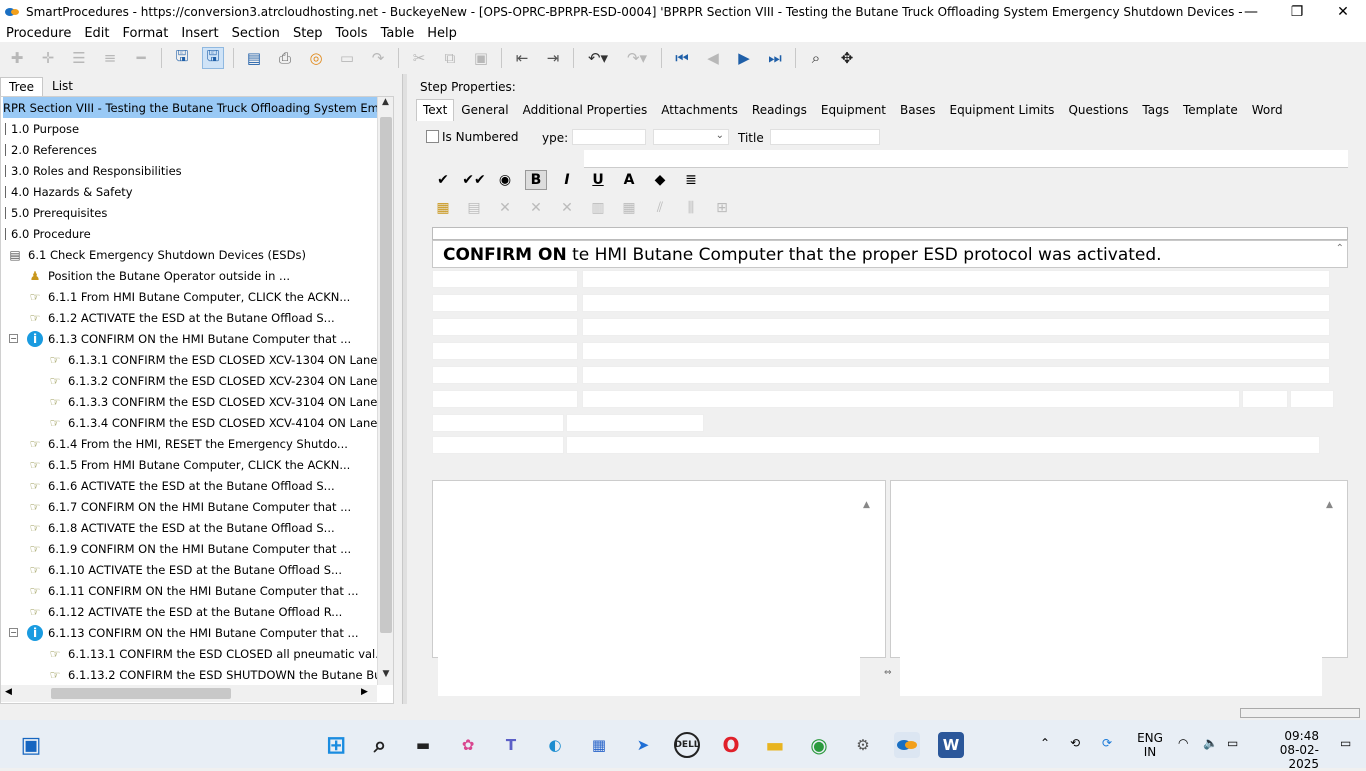 The width and height of the screenshot is (1366, 771). I want to click on underline-icon: U, so click(598, 180).